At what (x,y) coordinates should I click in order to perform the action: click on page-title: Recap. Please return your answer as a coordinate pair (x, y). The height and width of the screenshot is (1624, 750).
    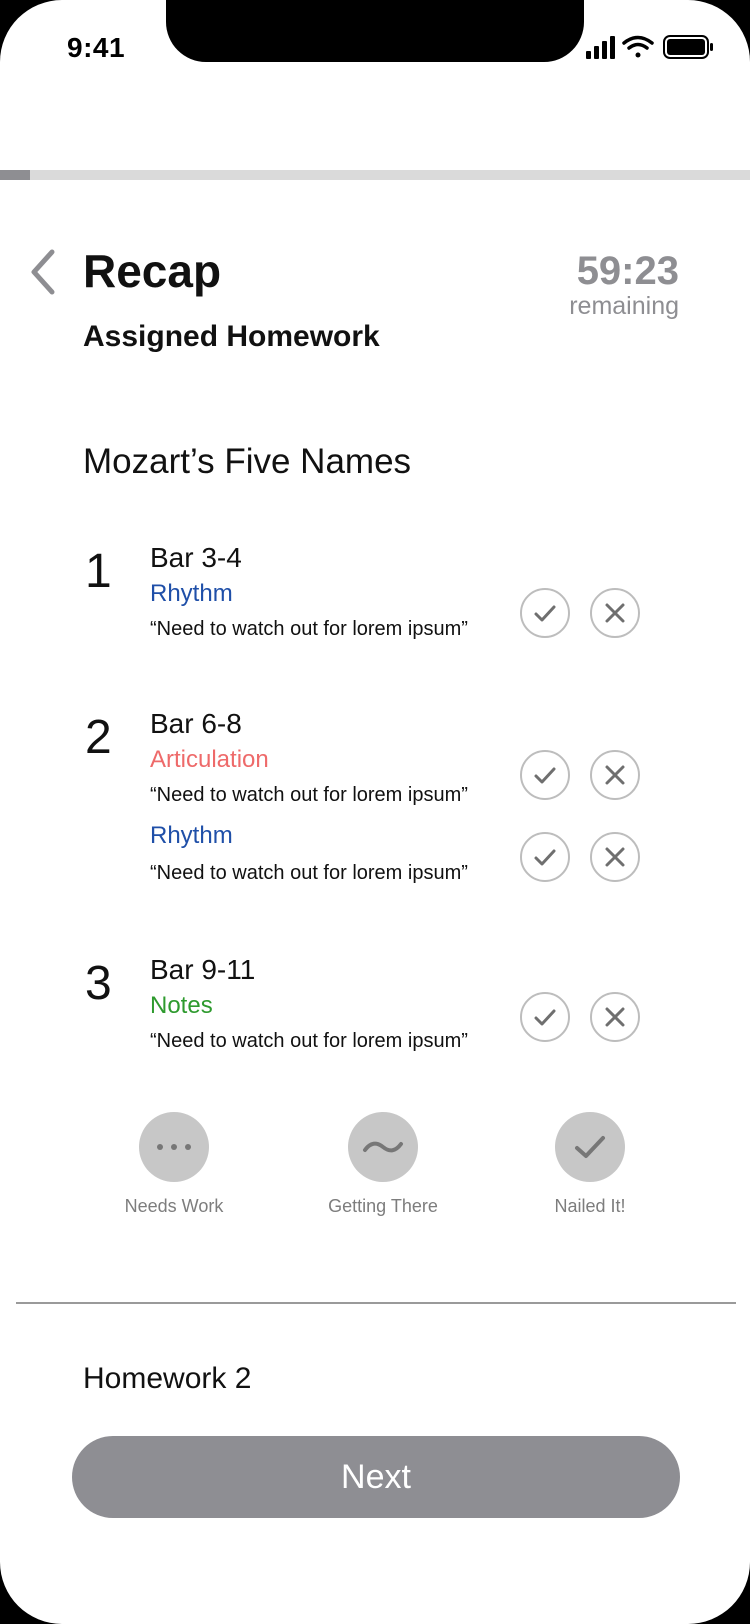
    Looking at the image, I should click on (152, 271).